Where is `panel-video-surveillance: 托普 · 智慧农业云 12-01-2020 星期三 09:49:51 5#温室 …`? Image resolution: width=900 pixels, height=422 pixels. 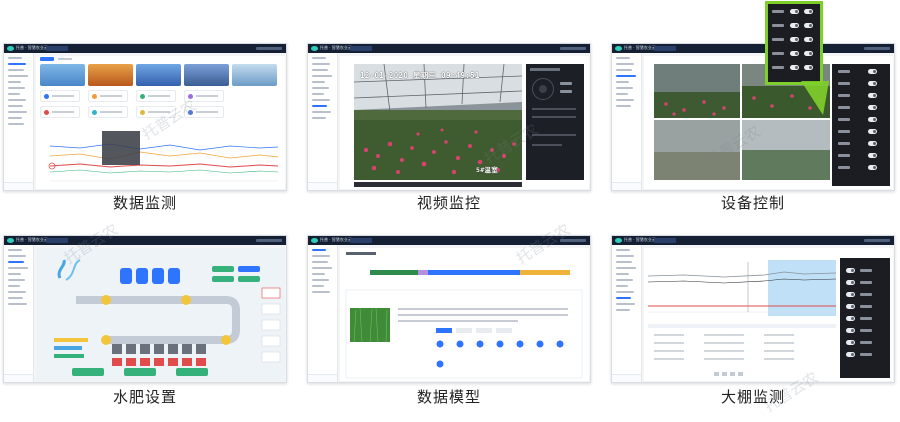 panel-video-surveillance: 托普 · 智慧农业云 12-01-2020 星期三 09:49:51 5#温室 … is located at coordinates (449, 117).